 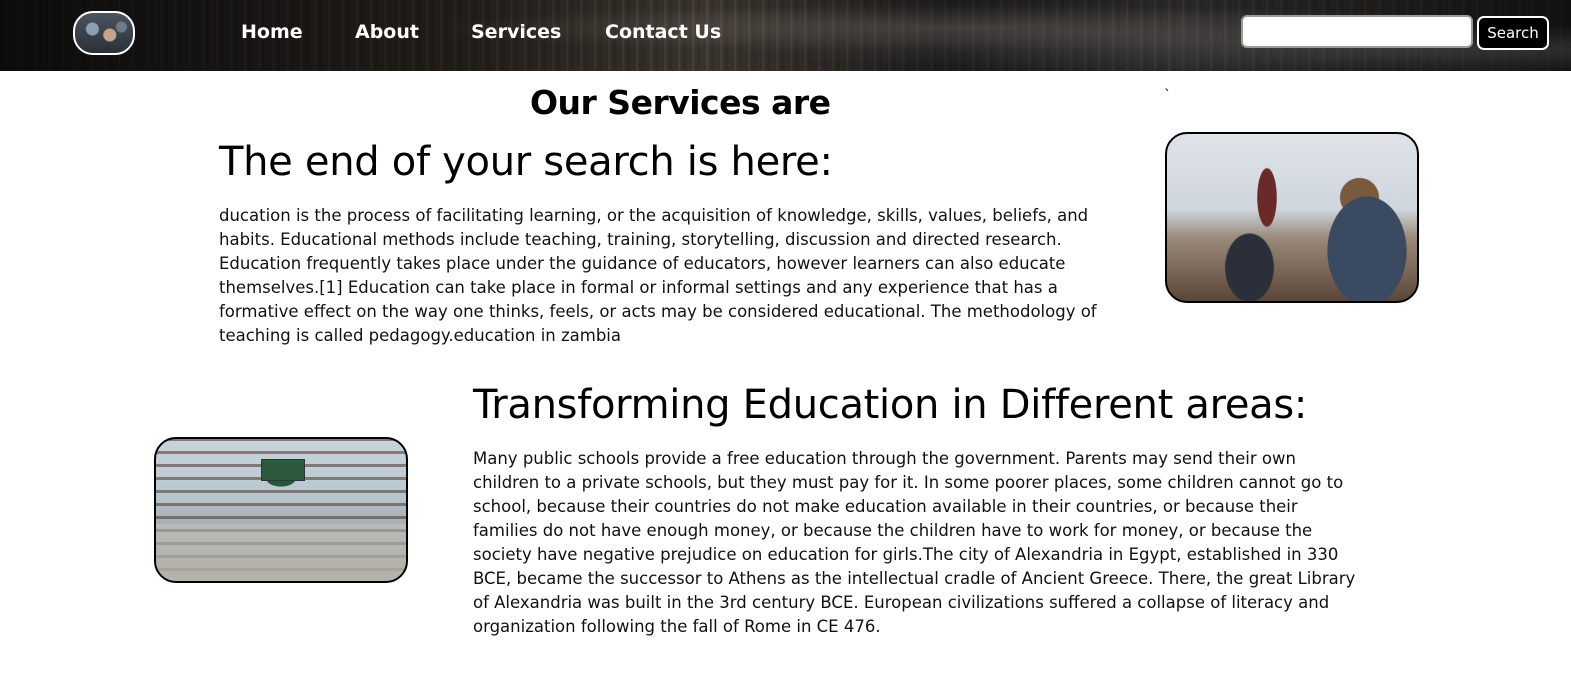 What do you see at coordinates (663, 32) in the screenshot?
I see `nav-contact-link: Contact Us` at bounding box center [663, 32].